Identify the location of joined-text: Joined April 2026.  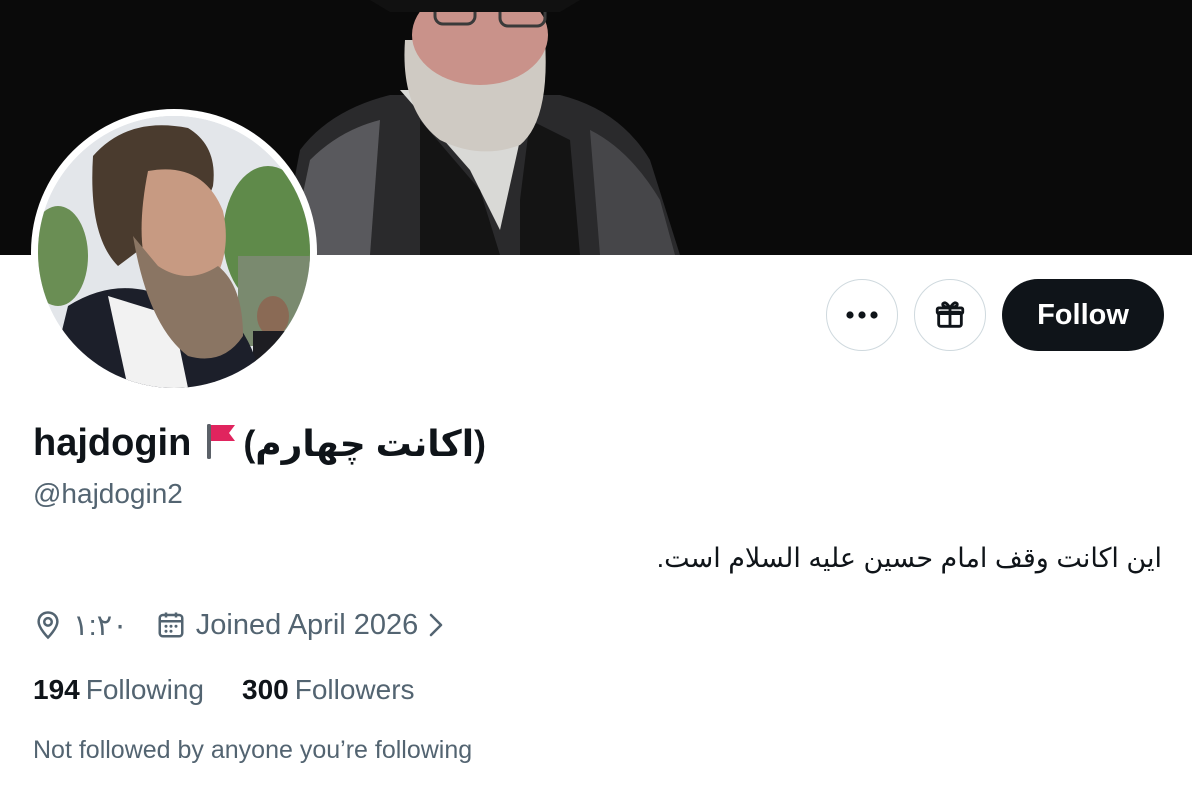
(307, 624).